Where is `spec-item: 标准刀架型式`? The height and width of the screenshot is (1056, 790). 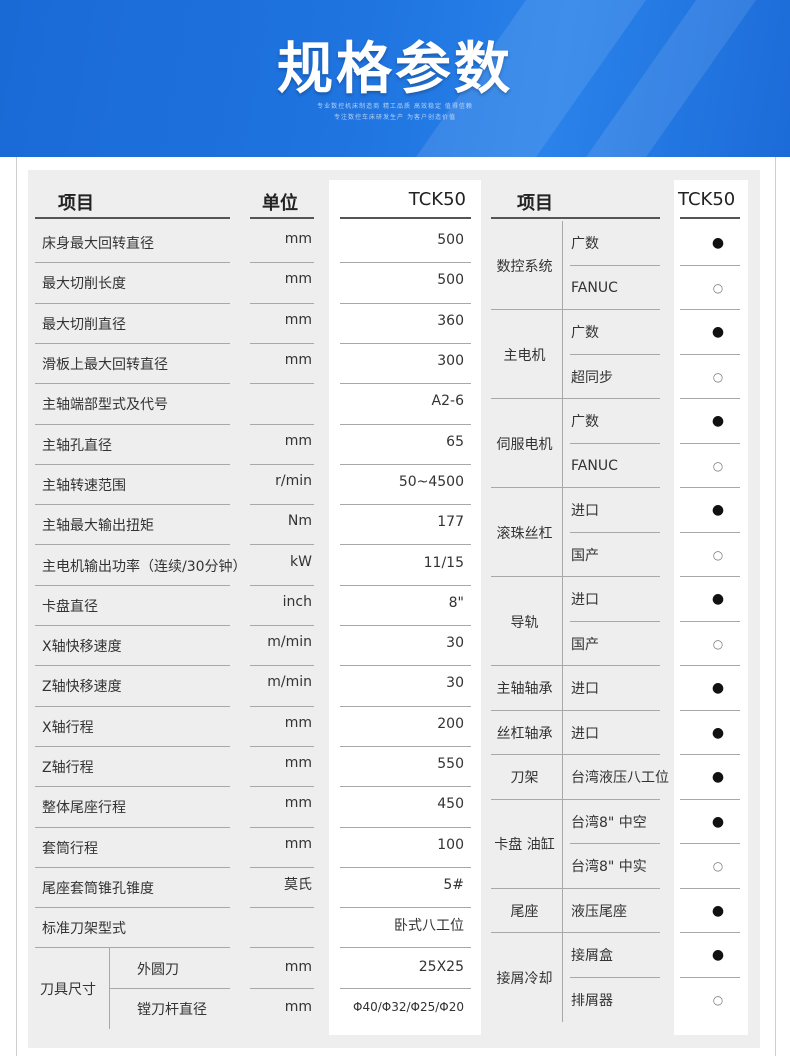 spec-item: 标准刀架型式 is located at coordinates (84, 929).